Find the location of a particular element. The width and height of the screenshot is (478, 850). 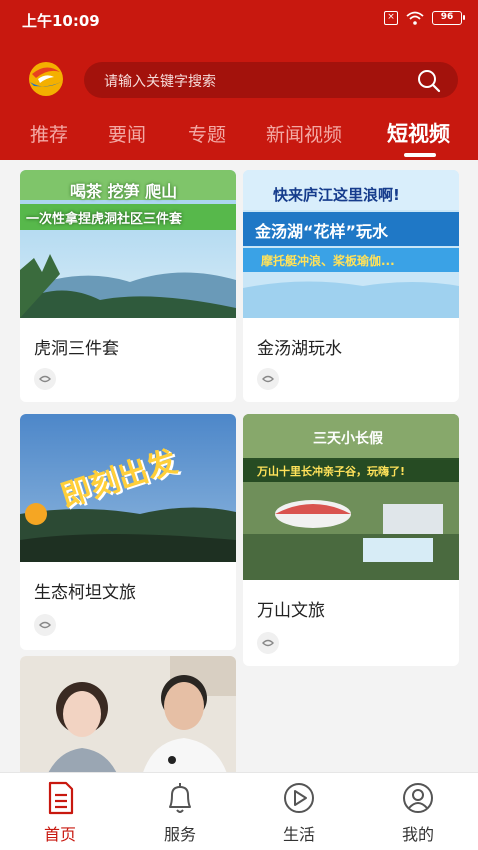

thumbnail-caption: 快来庐江这里浪啊! is located at coordinates (336, 195).